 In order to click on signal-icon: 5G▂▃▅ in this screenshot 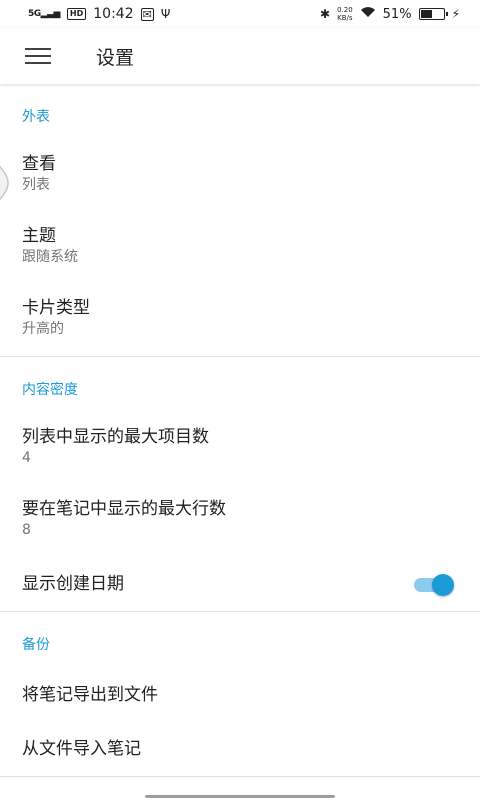, I will do `click(44, 14)`.